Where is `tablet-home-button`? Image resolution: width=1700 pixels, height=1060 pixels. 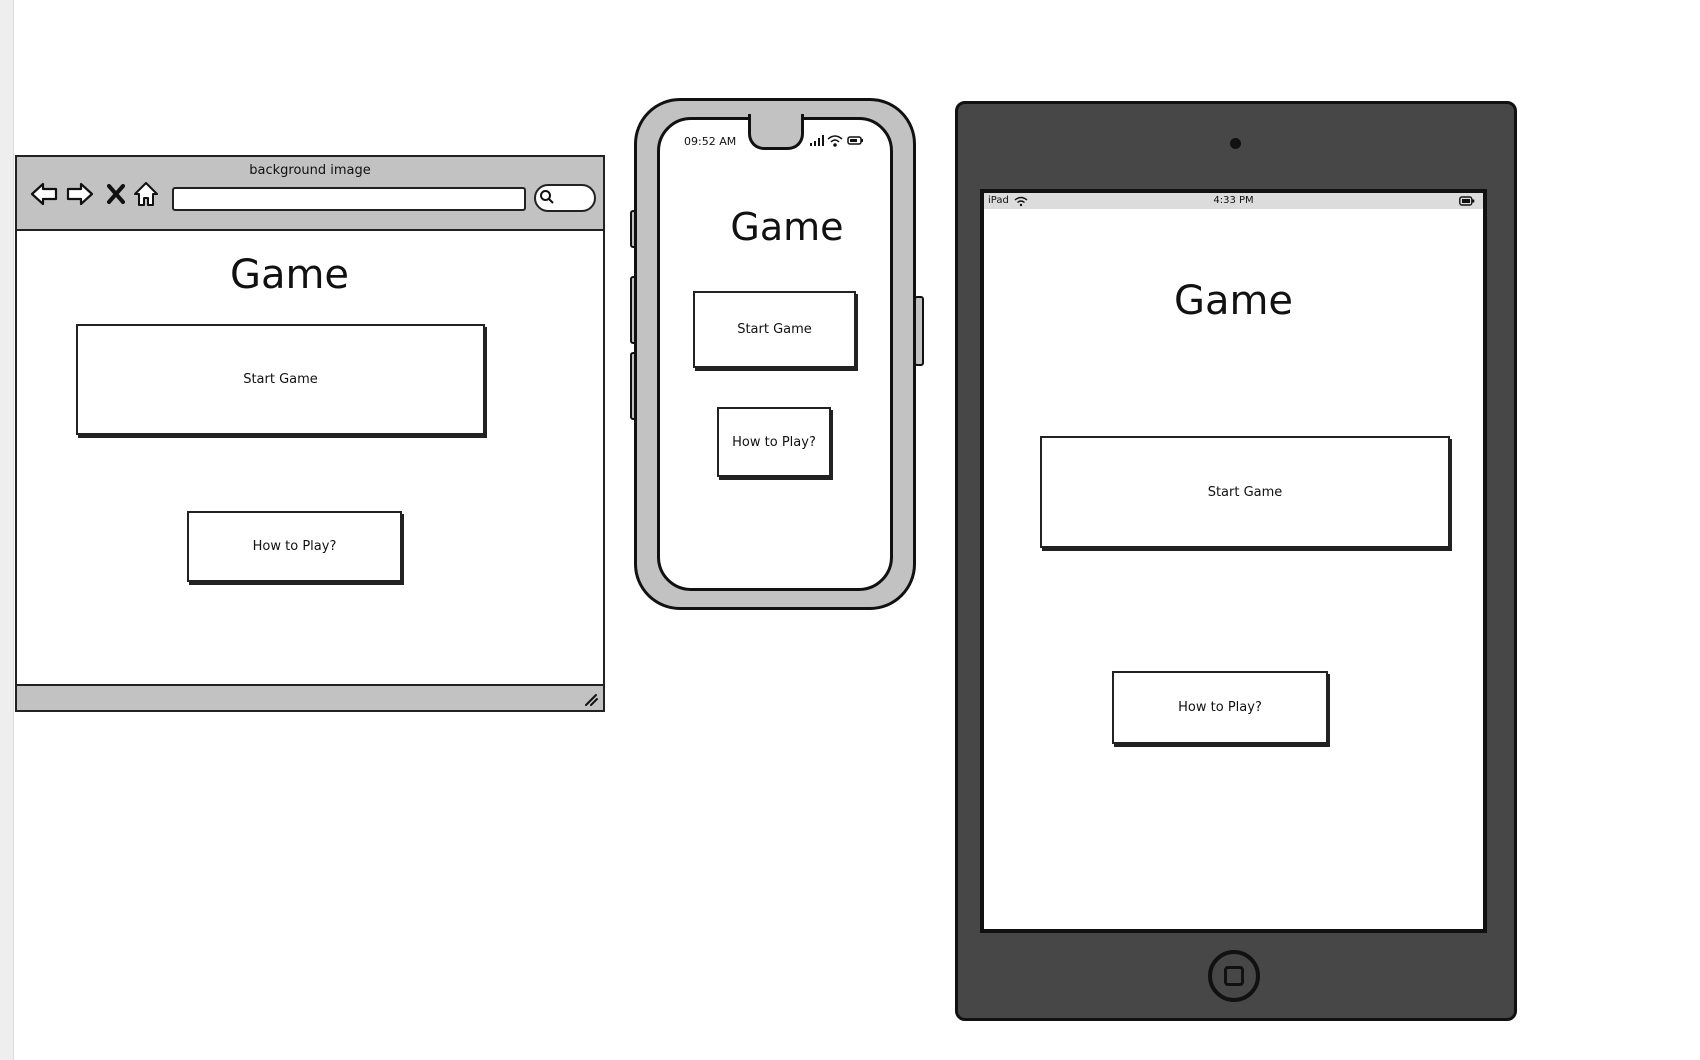
tablet-home-button is located at coordinates (1234, 976).